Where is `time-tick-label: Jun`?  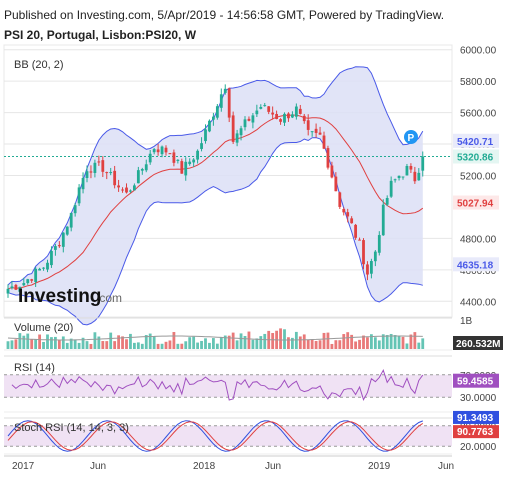
time-tick-label: Jun is located at coordinates (273, 466).